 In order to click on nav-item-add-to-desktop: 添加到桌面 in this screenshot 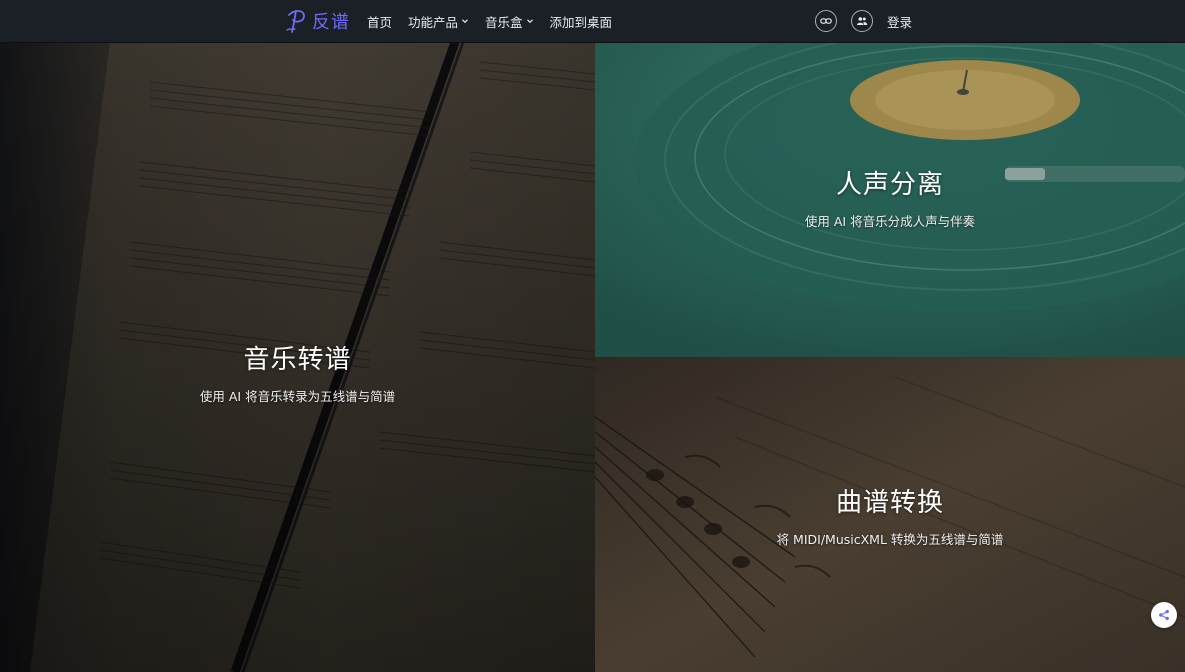, I will do `click(581, 21)`.